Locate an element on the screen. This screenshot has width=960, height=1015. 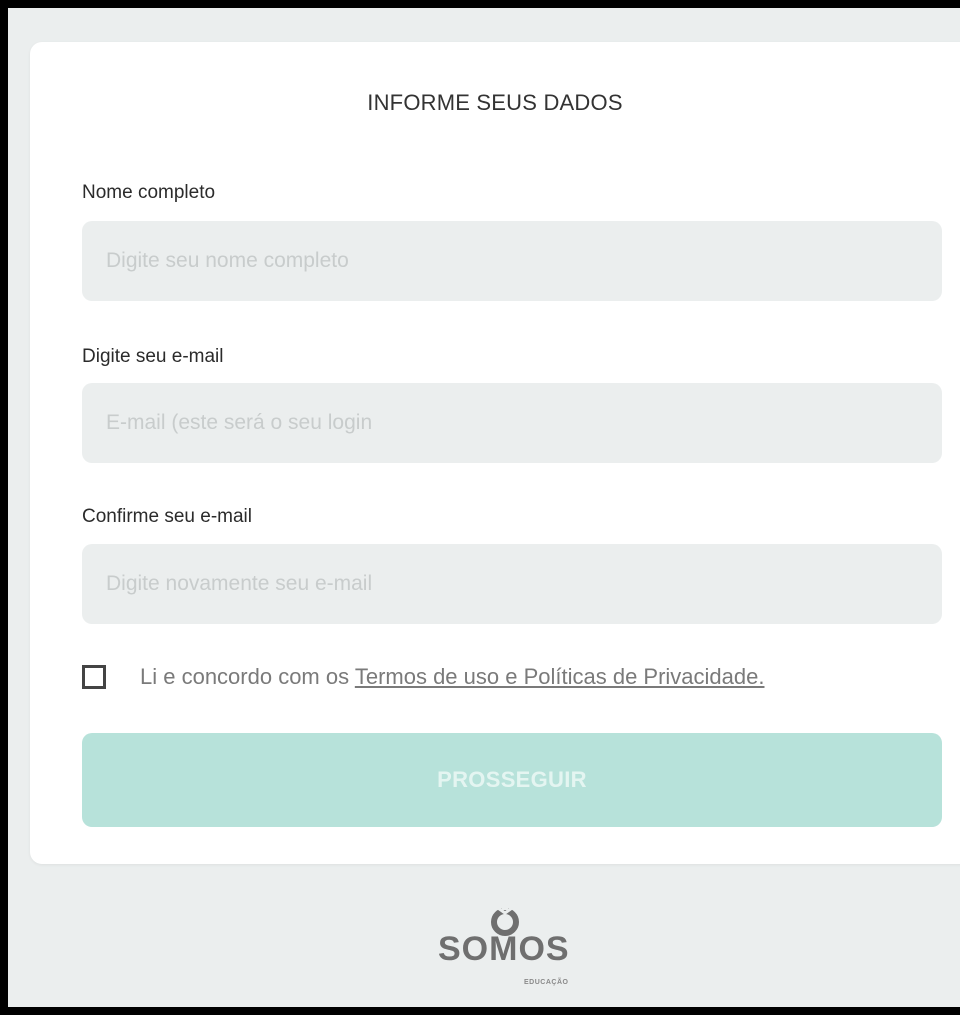
form-title: INFORME SEUS DADOS is located at coordinates (495, 102).